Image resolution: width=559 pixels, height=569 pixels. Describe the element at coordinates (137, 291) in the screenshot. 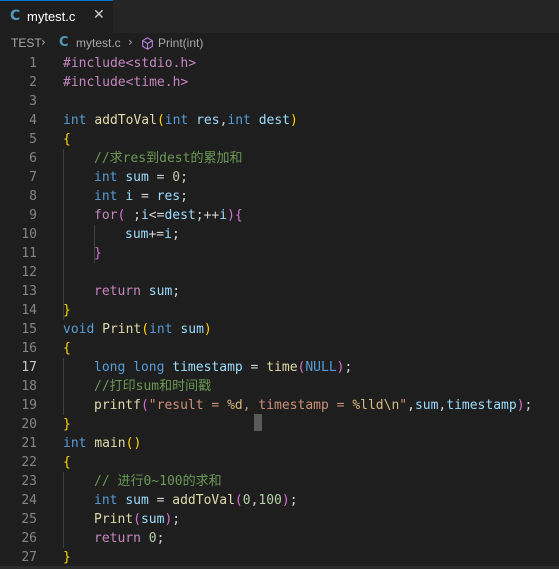

I see `code-text: return sum;` at that location.